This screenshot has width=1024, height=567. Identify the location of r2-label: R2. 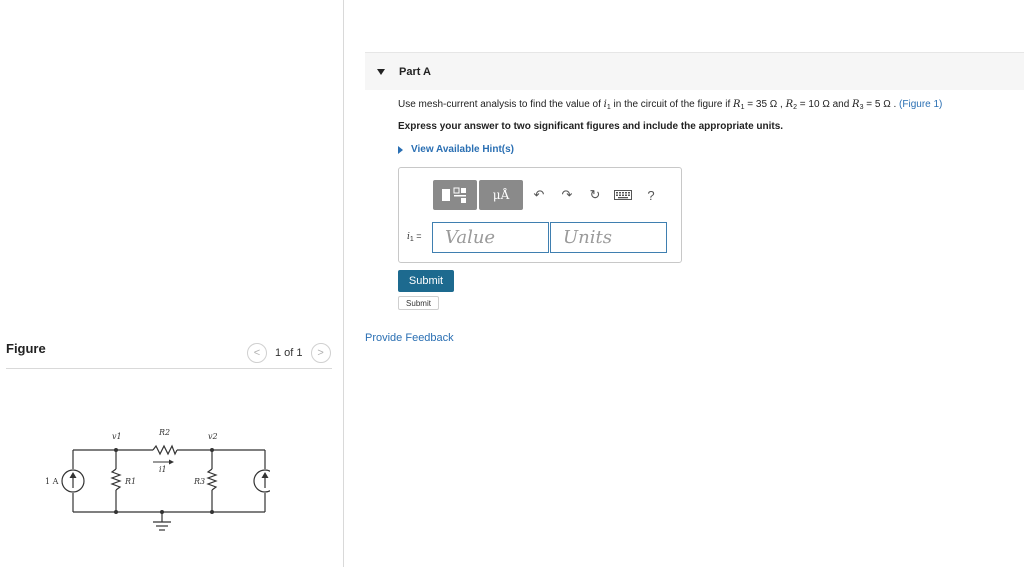
(164, 432).